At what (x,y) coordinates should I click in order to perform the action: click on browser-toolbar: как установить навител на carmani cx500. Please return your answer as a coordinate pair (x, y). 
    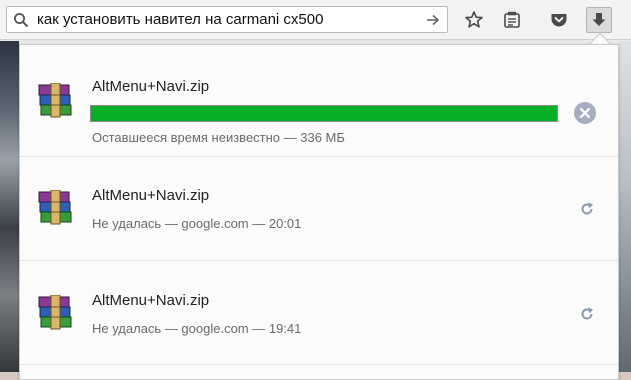
    Looking at the image, I should click on (315, 20).